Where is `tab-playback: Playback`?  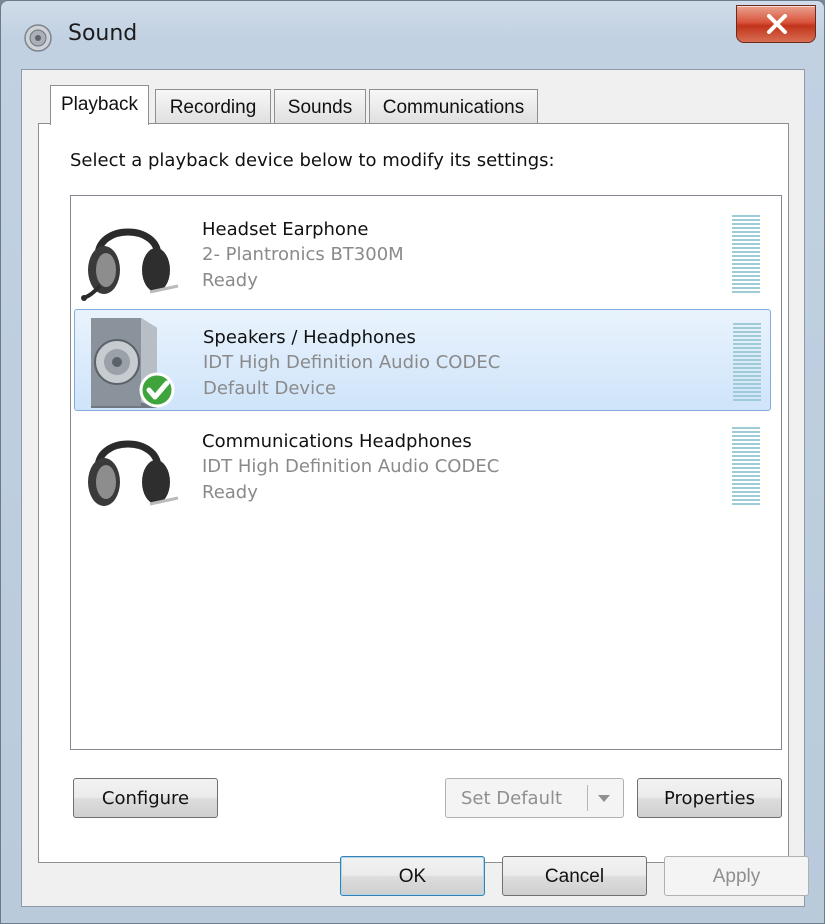 tab-playback: Playback is located at coordinates (99, 105).